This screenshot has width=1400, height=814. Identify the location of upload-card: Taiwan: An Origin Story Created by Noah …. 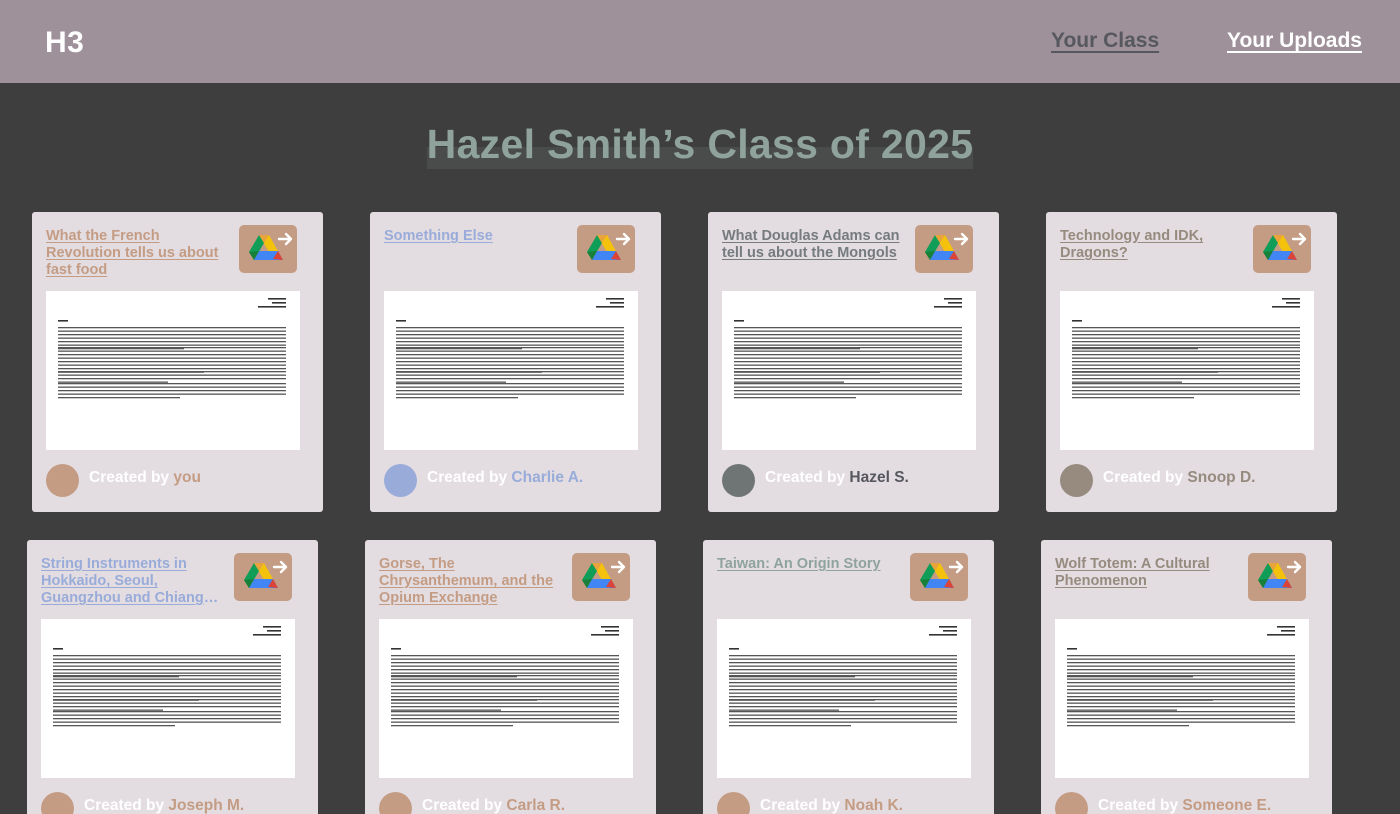
(848, 677).